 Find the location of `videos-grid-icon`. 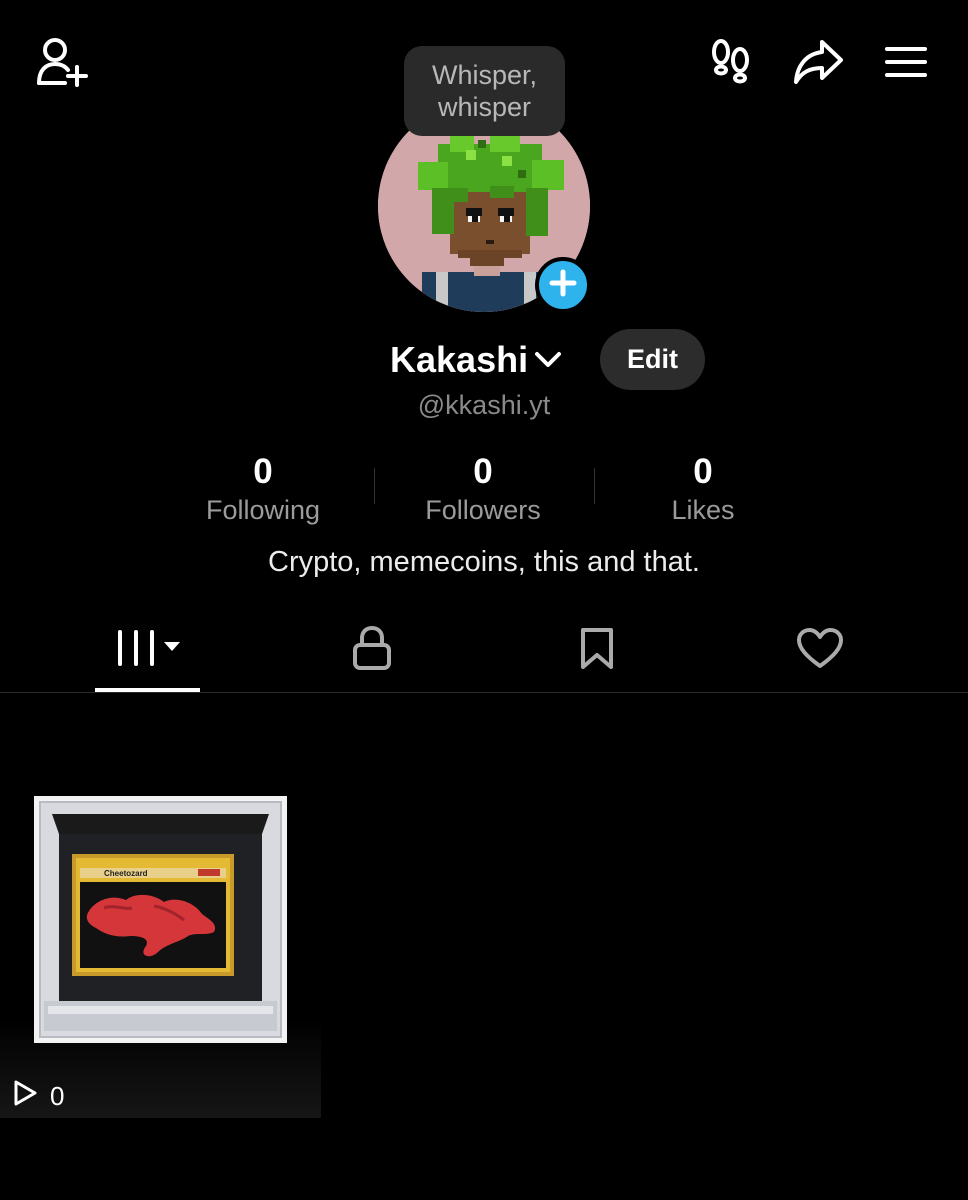

videos-grid-icon is located at coordinates (148, 650).